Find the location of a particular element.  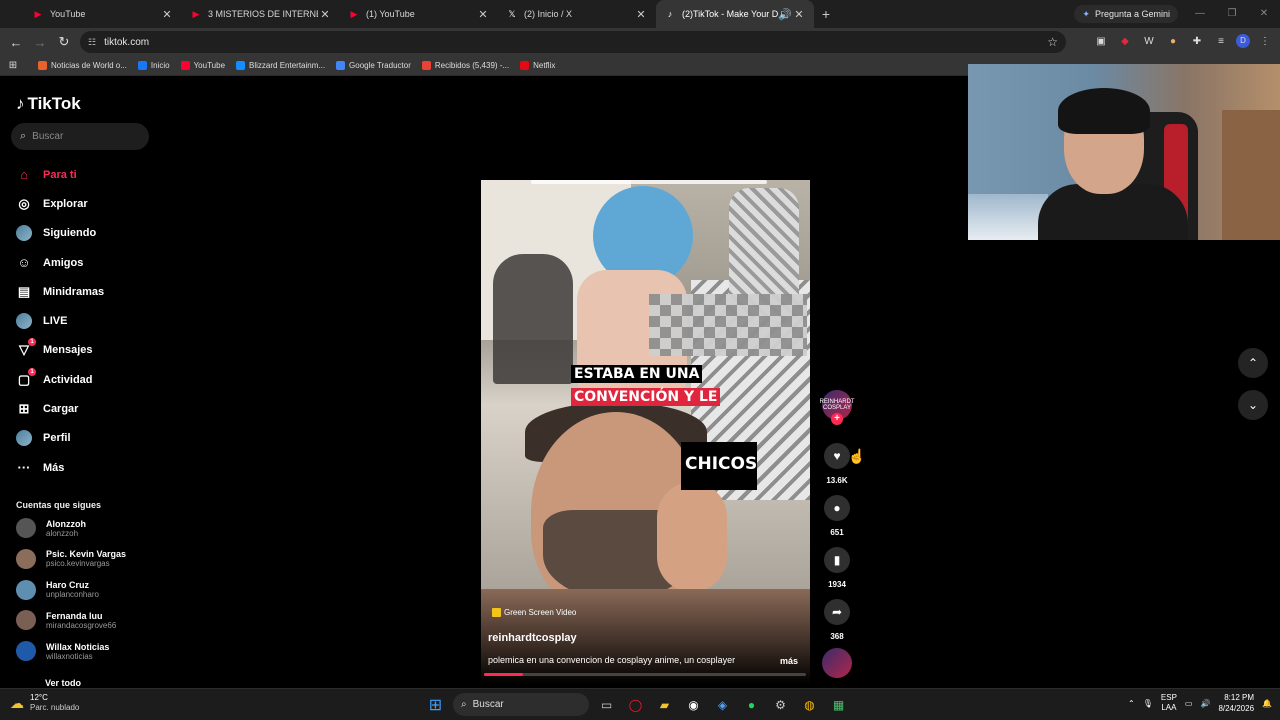

next-video-button: ⌄ is located at coordinates (1253, 405).